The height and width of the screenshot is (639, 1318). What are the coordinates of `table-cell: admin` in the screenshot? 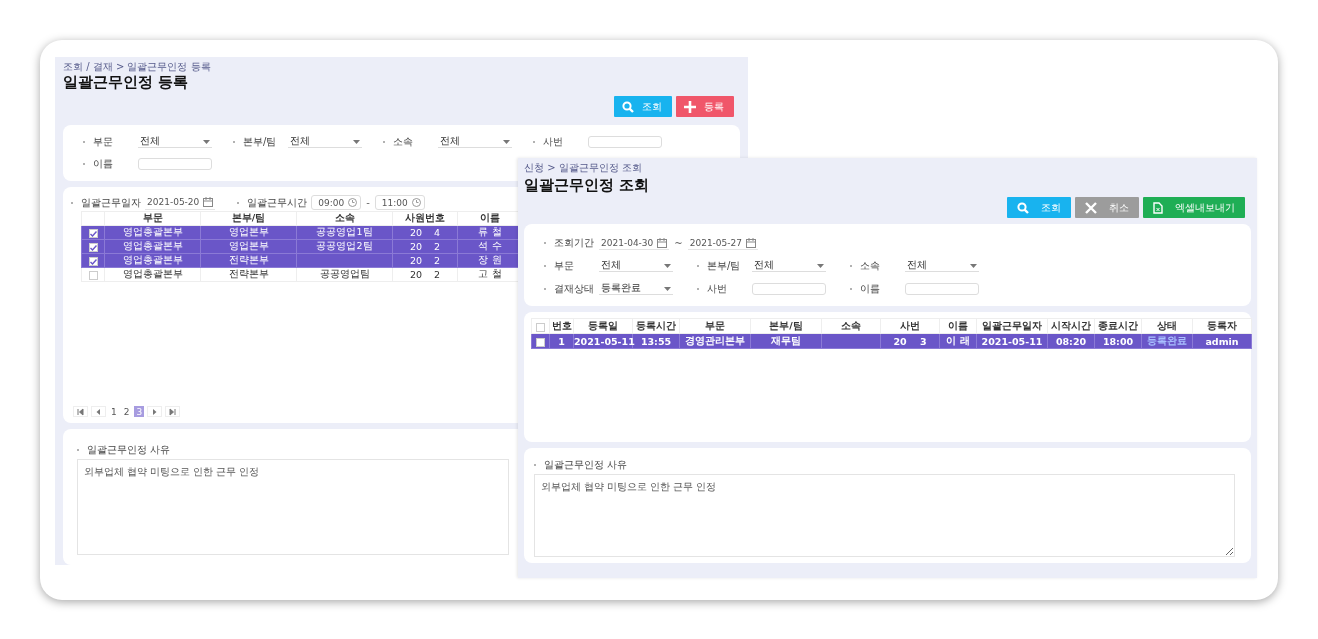 It's located at (1222, 341).